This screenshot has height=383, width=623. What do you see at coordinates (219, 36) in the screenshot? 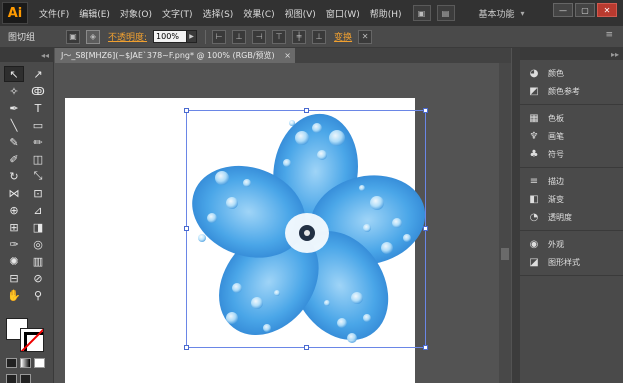
I see `align-left-icon: ⊢` at bounding box center [219, 36].